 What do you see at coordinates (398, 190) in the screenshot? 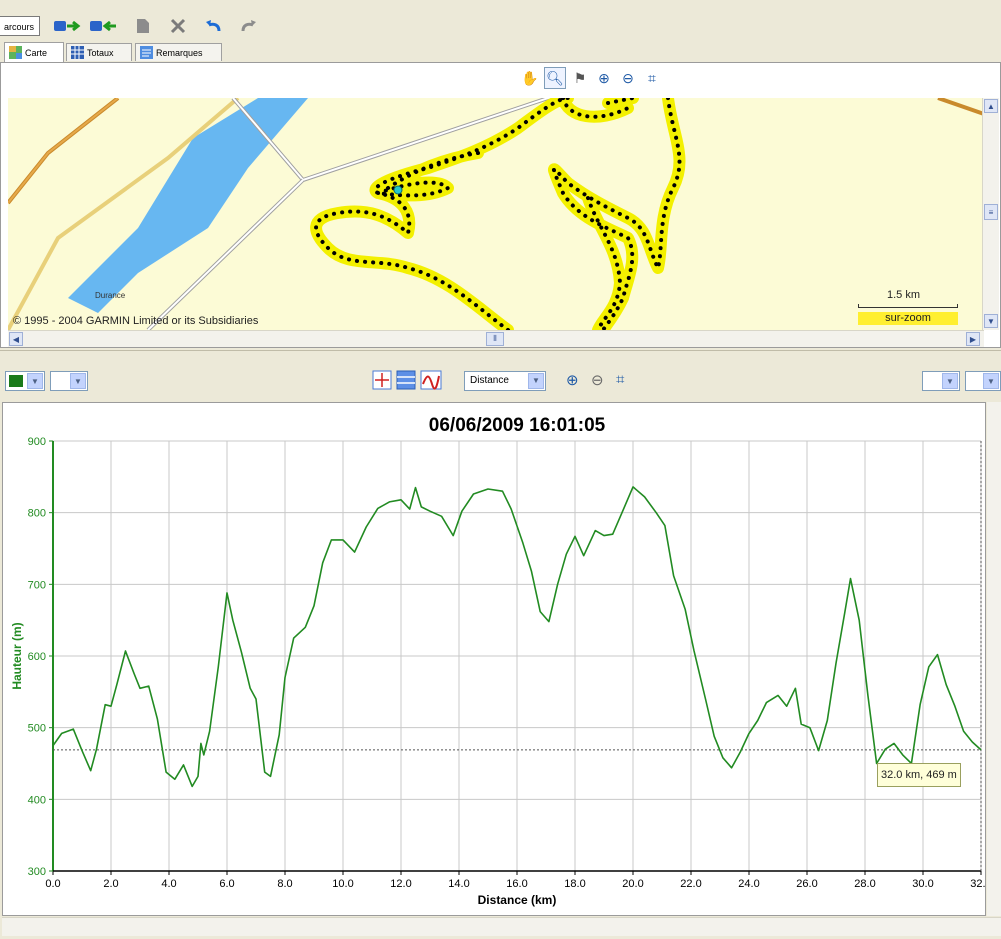
I see `position-marker` at bounding box center [398, 190].